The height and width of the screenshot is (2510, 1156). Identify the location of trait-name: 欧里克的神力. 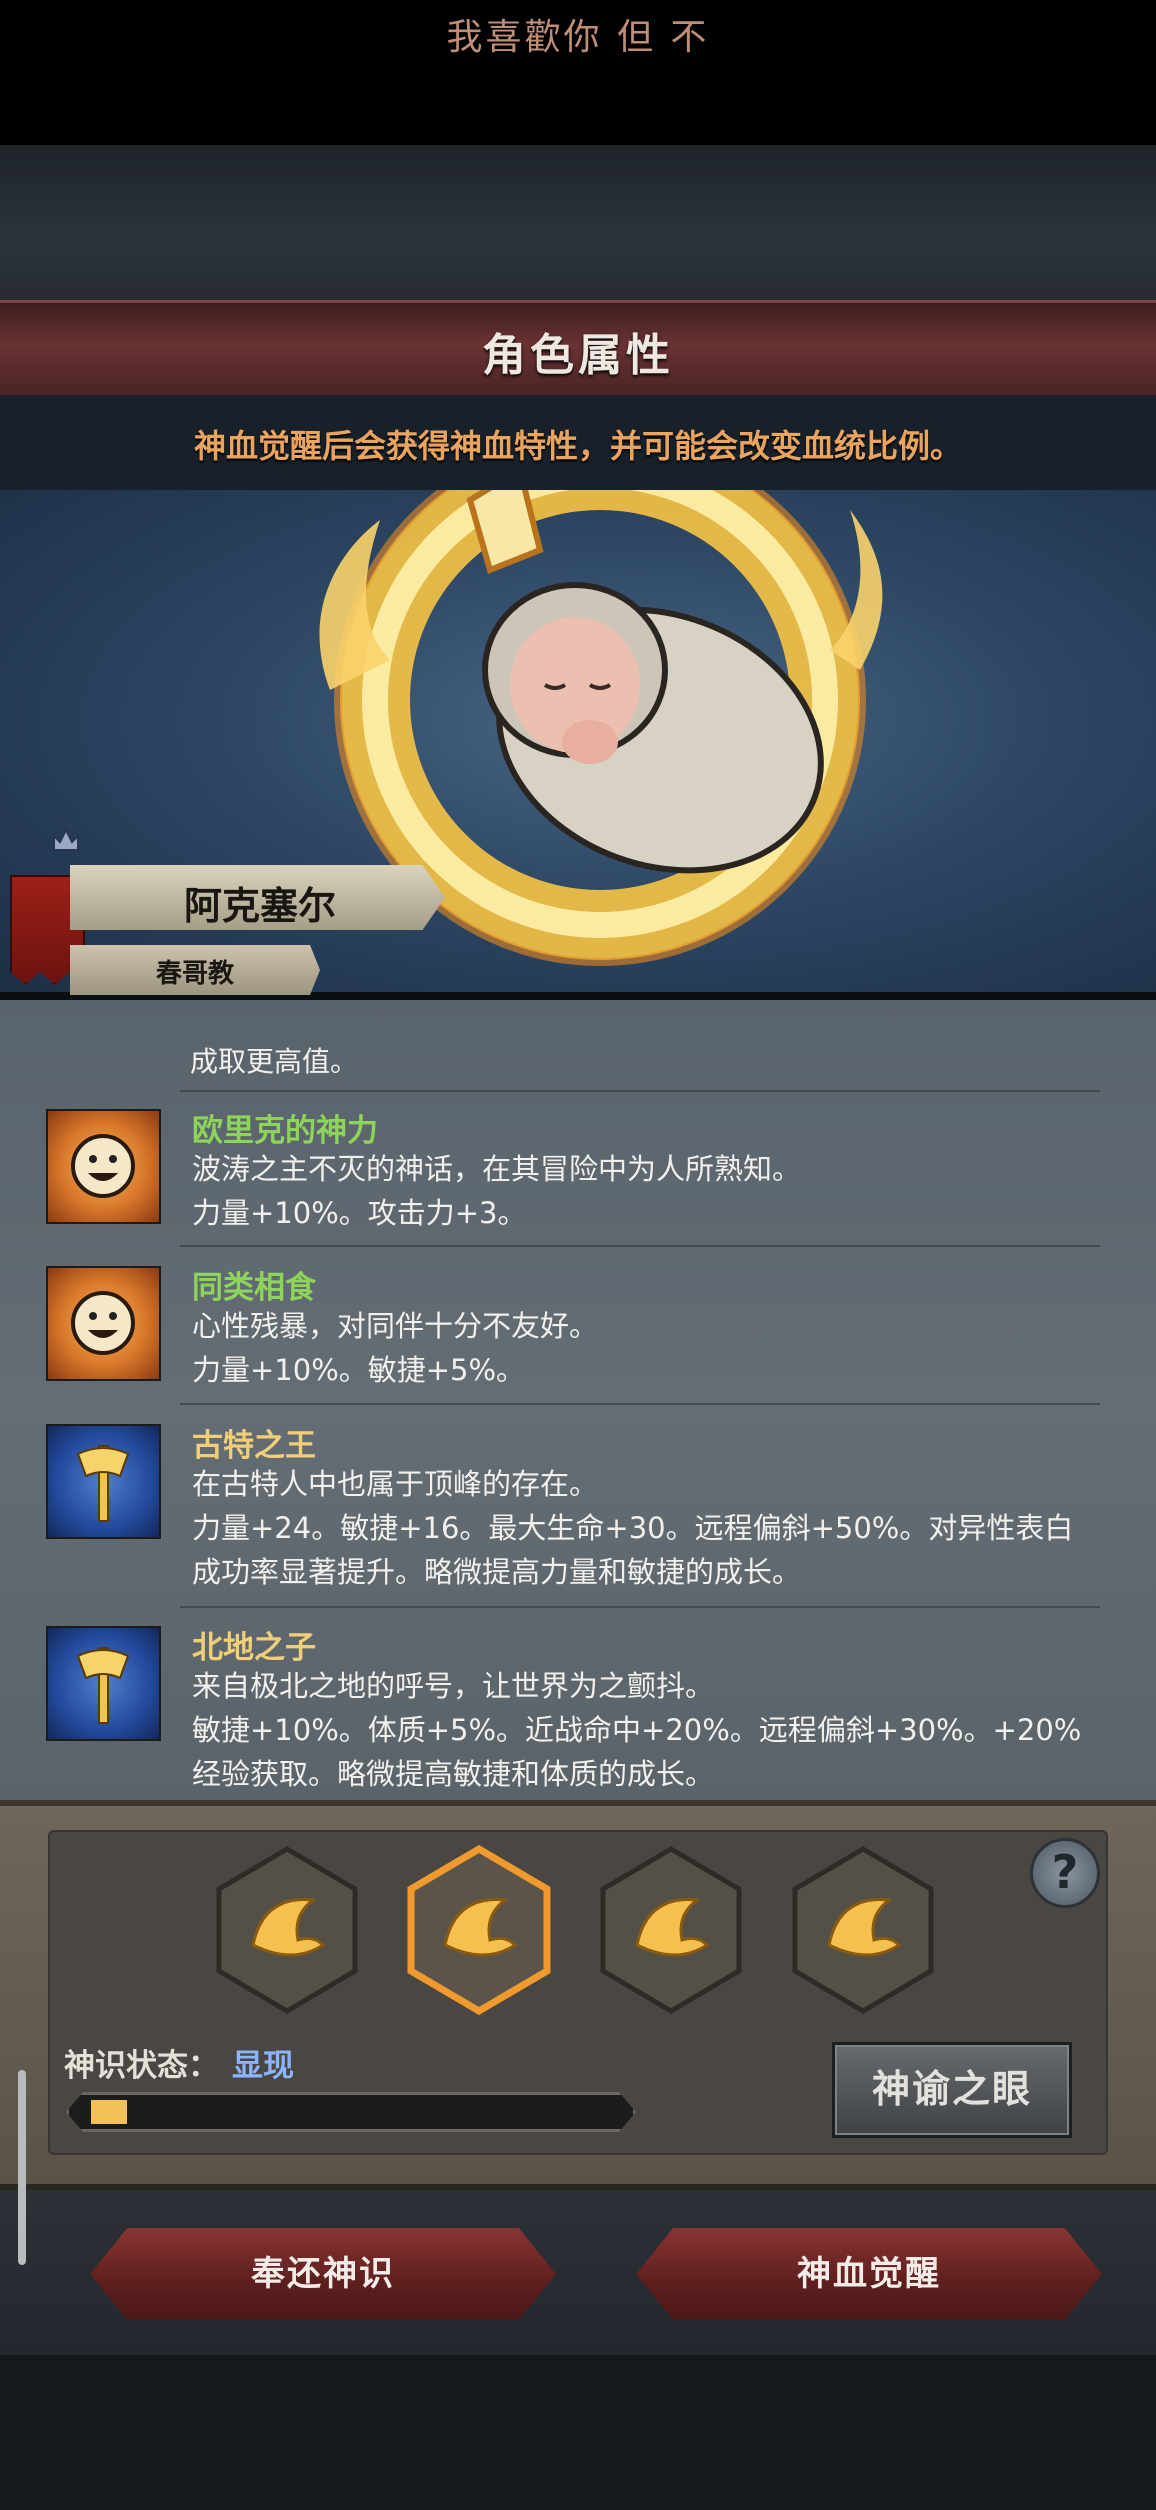
(285, 1131).